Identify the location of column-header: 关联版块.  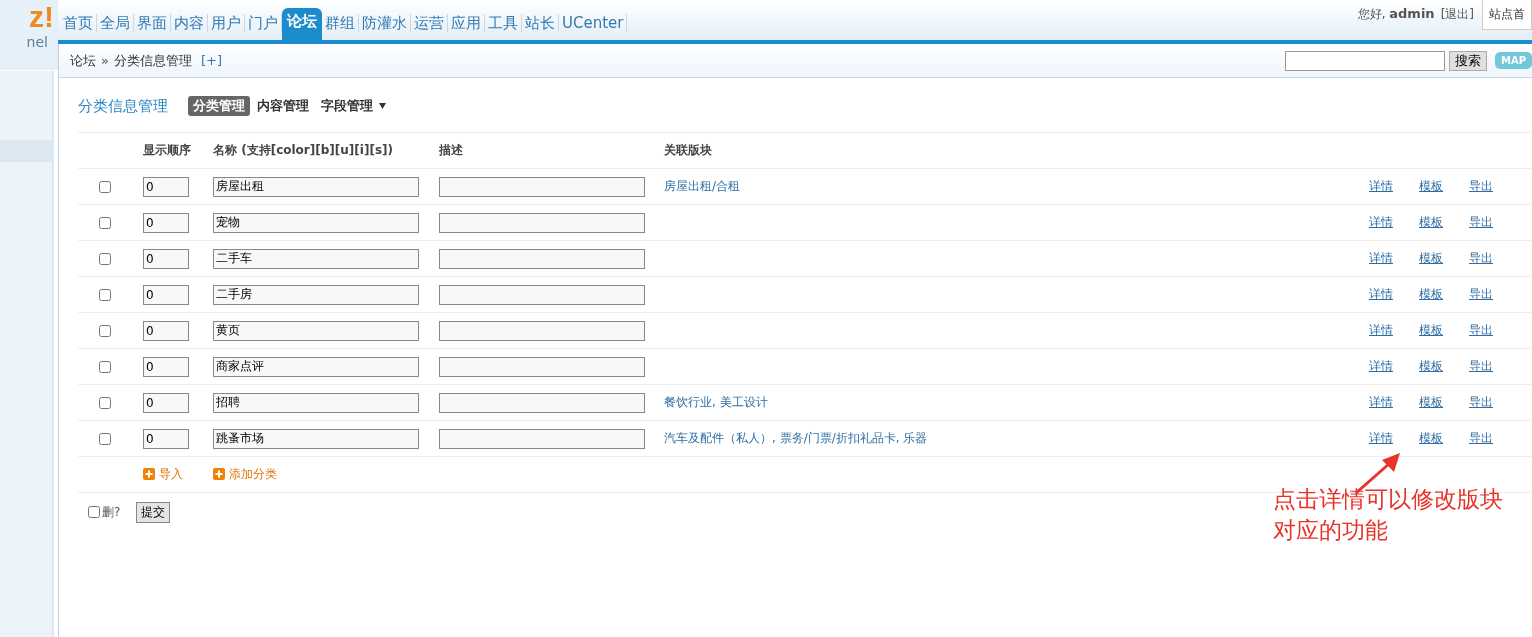
(688, 150).